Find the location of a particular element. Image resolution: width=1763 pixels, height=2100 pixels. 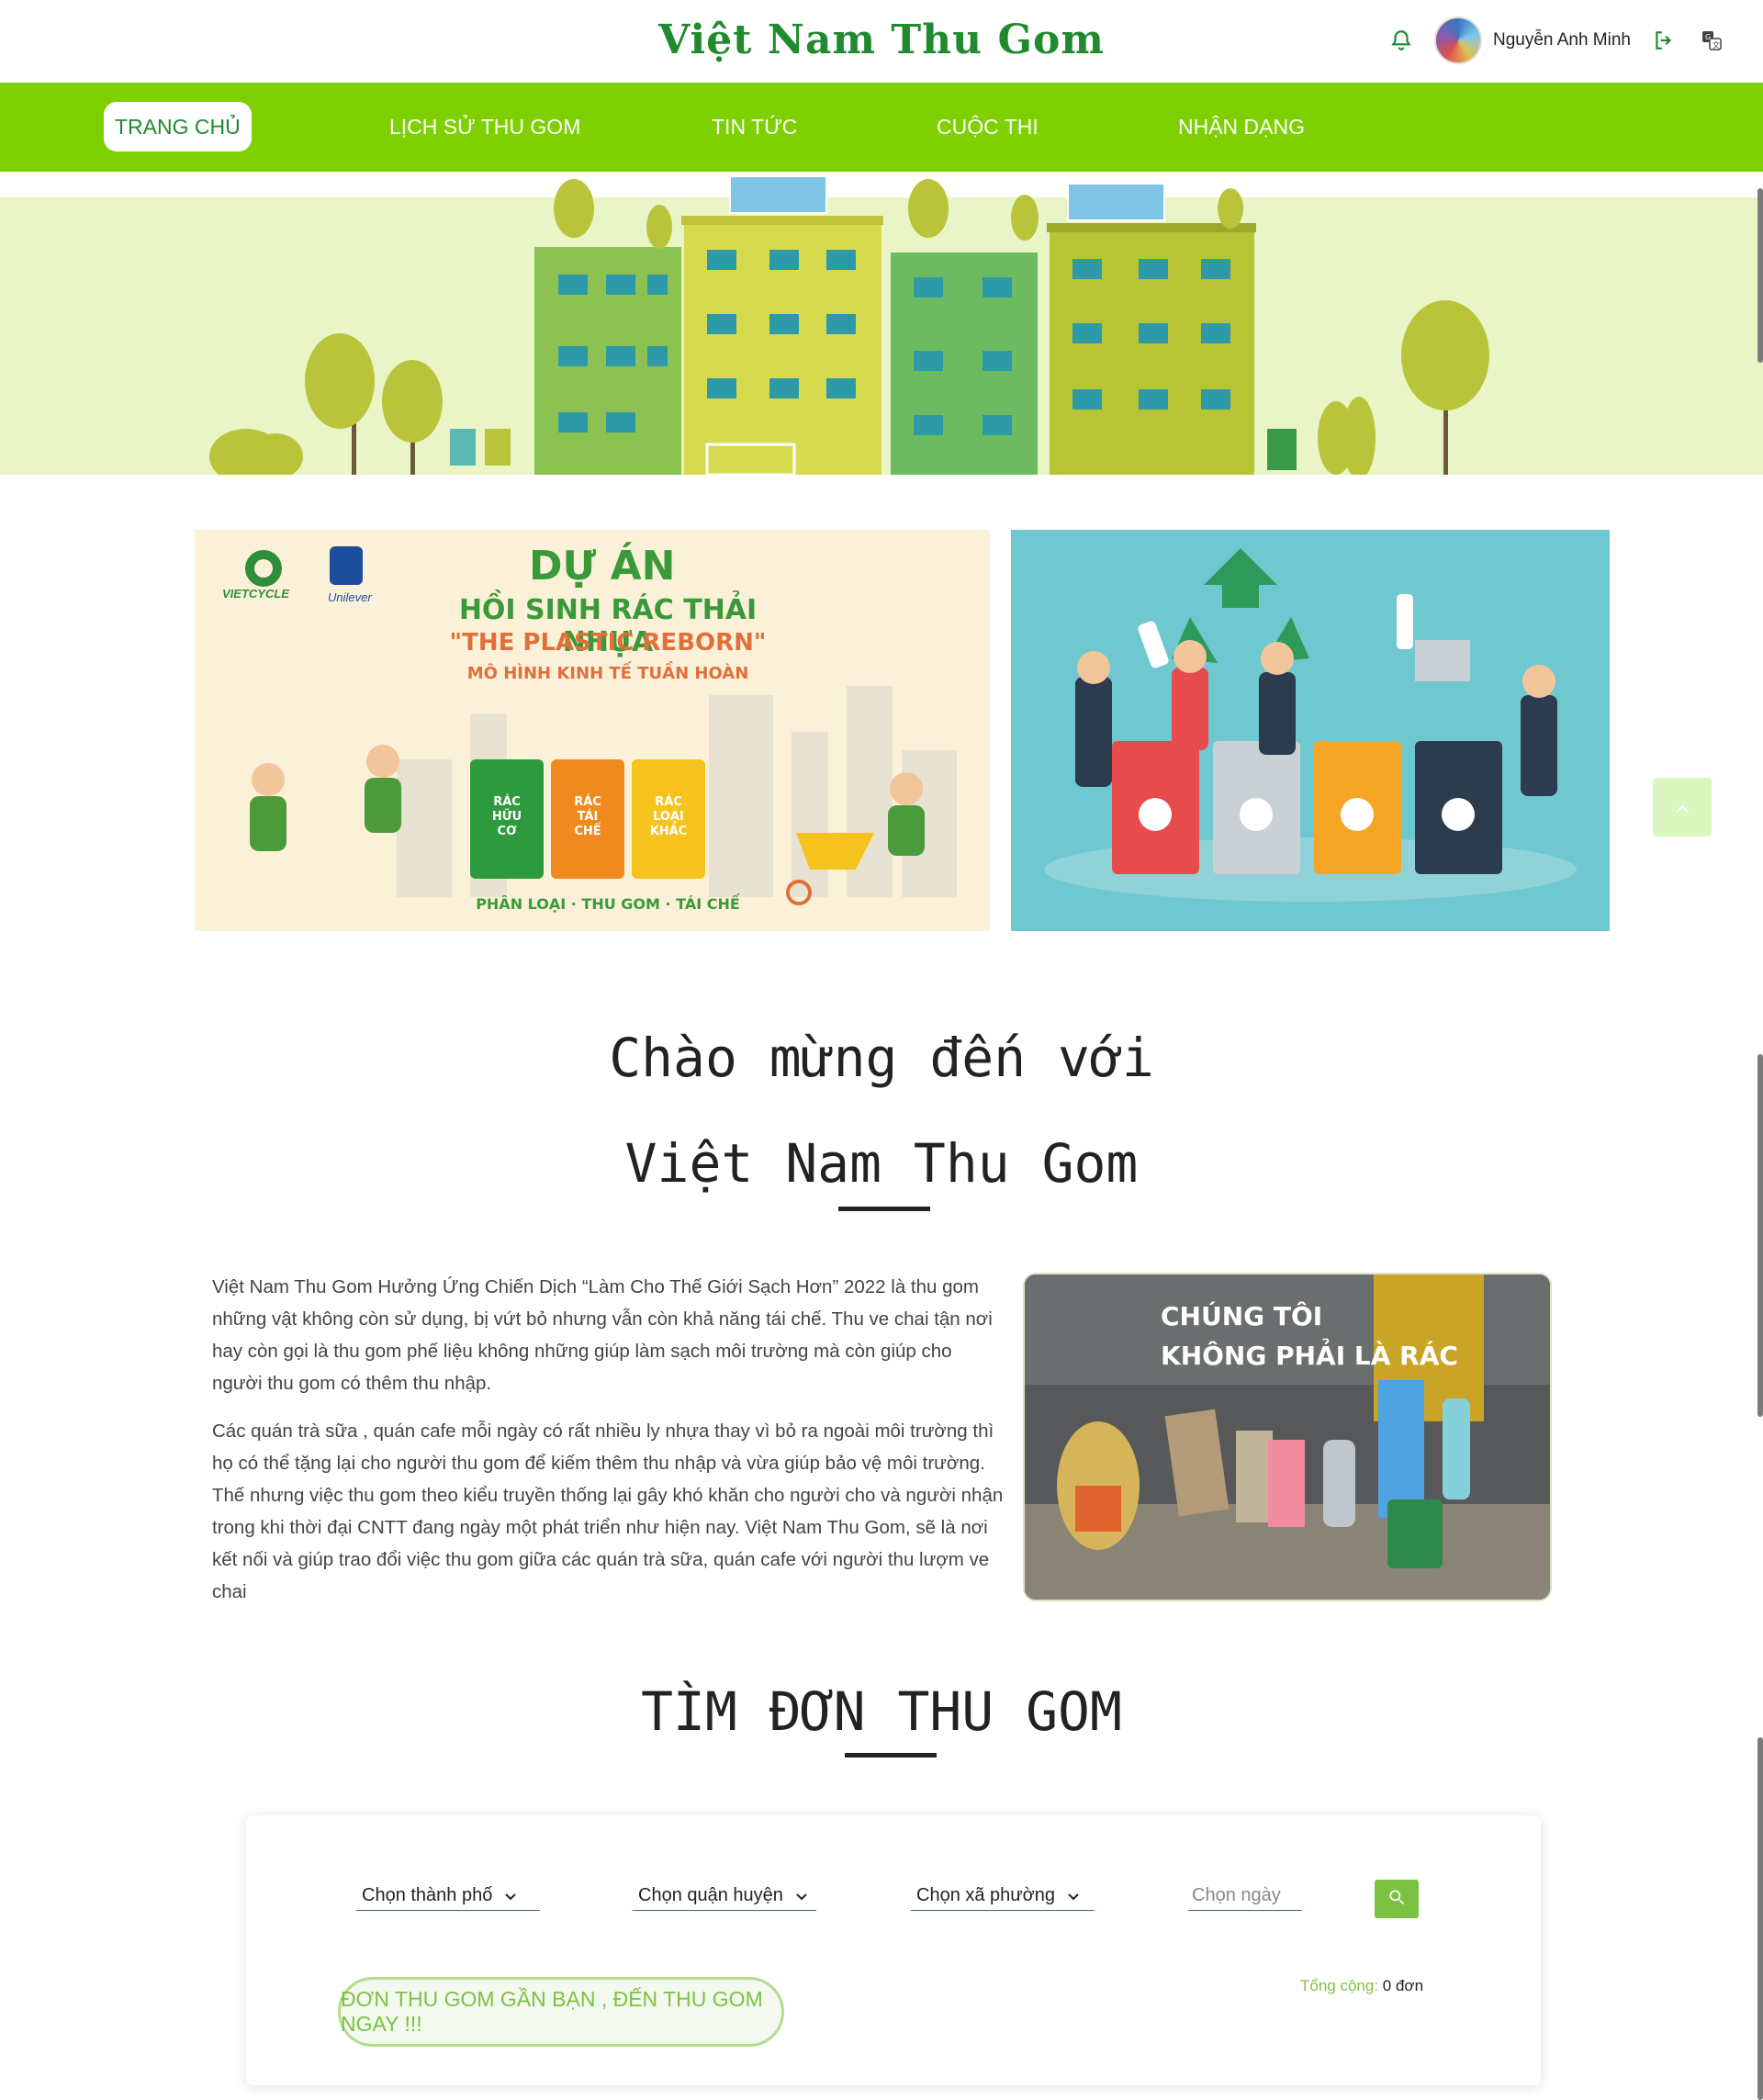

banner-recycling-people is located at coordinates (1310, 730).